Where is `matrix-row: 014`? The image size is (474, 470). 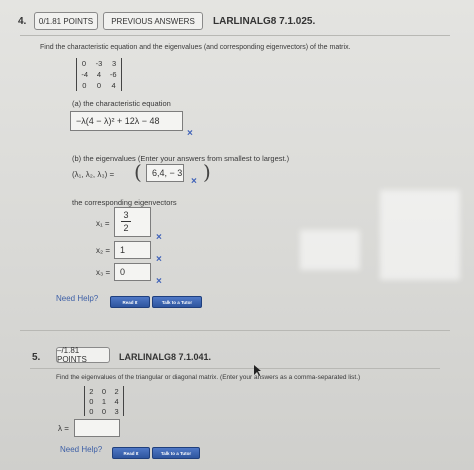
matrix-row: 014 is located at coordinates (104, 401).